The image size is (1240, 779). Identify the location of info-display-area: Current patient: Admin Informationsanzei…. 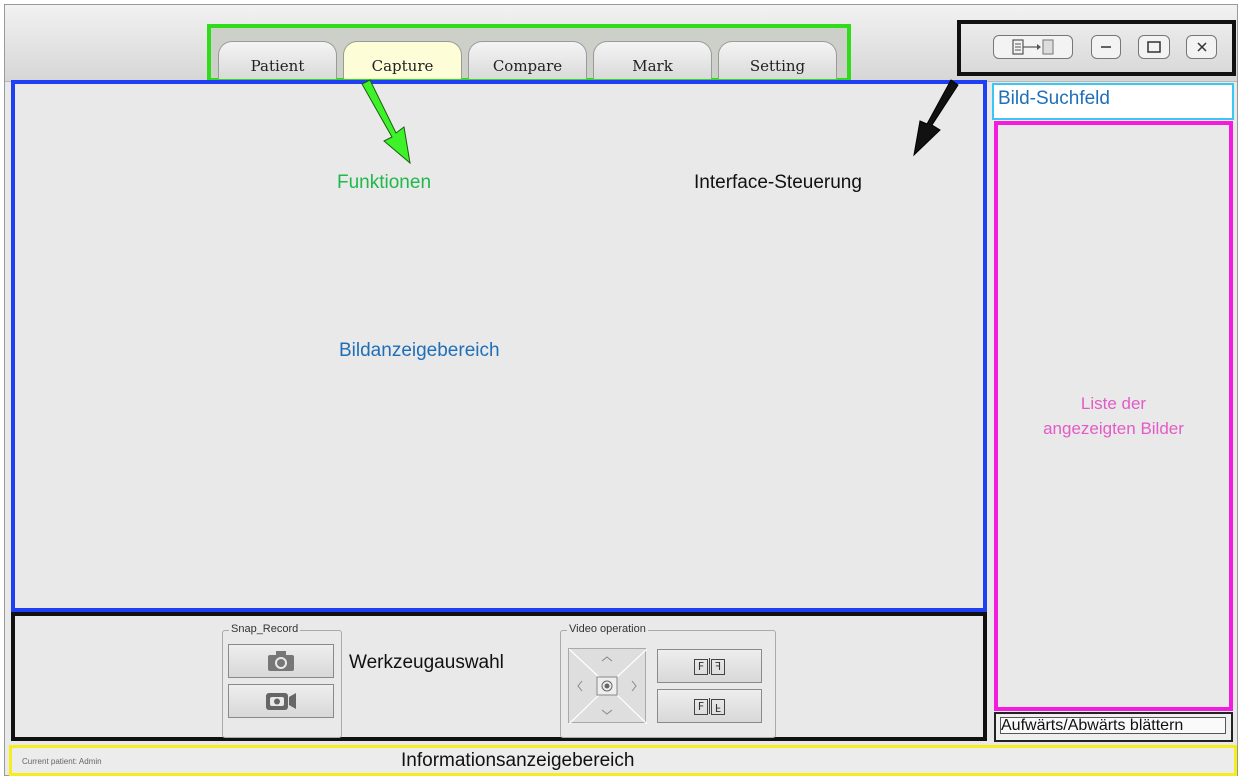
(623, 760).